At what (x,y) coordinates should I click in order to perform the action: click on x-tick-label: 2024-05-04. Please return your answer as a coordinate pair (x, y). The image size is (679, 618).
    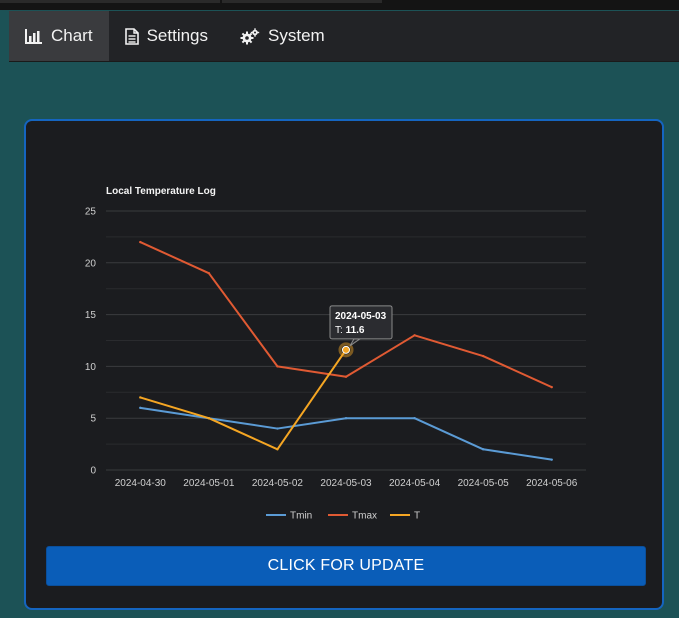
    Looking at the image, I should click on (415, 483).